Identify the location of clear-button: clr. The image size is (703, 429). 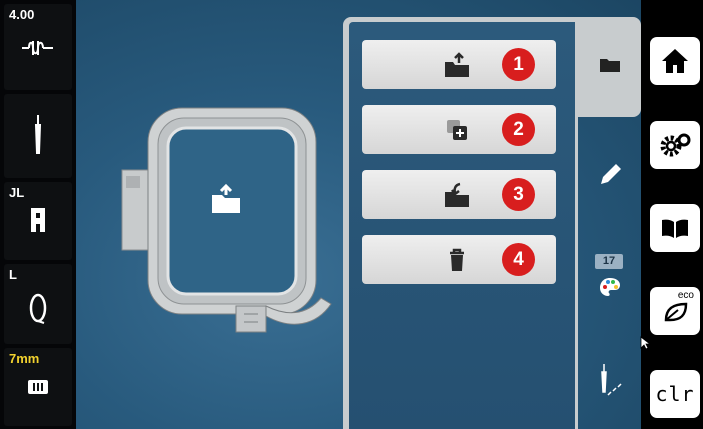
(675, 394).